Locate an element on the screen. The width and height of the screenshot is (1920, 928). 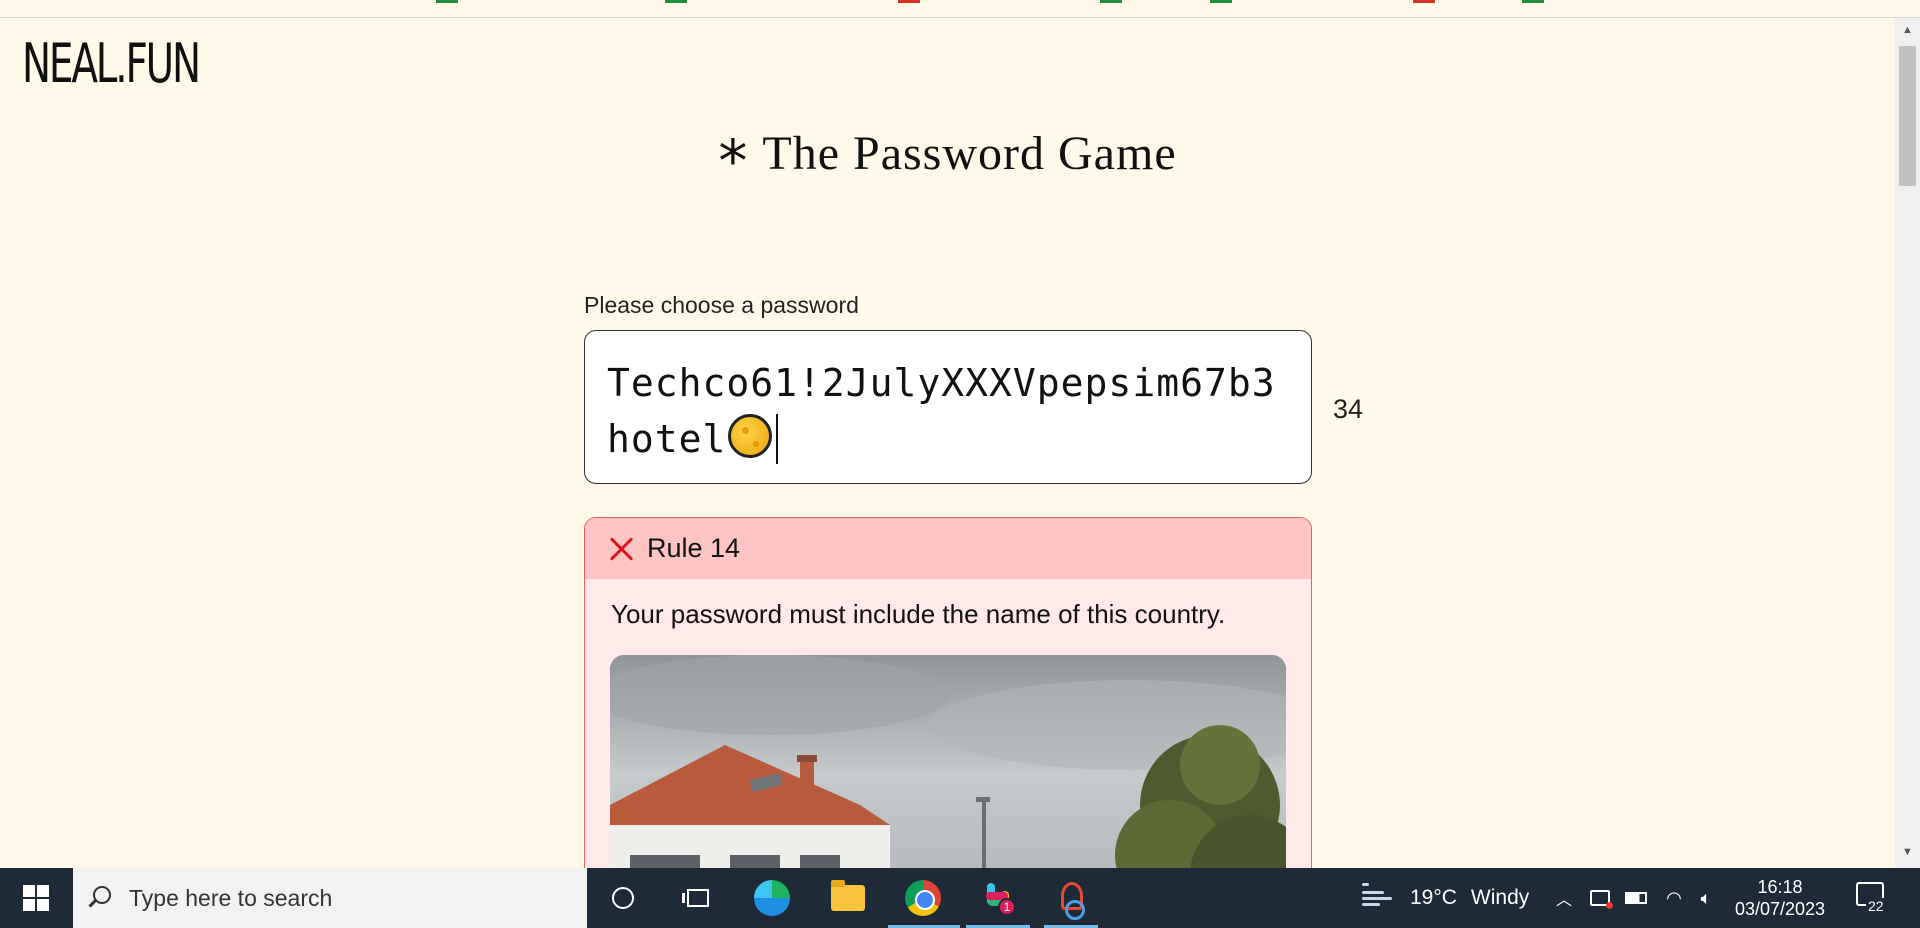
password-label: Please choose a password is located at coordinates (721, 305).